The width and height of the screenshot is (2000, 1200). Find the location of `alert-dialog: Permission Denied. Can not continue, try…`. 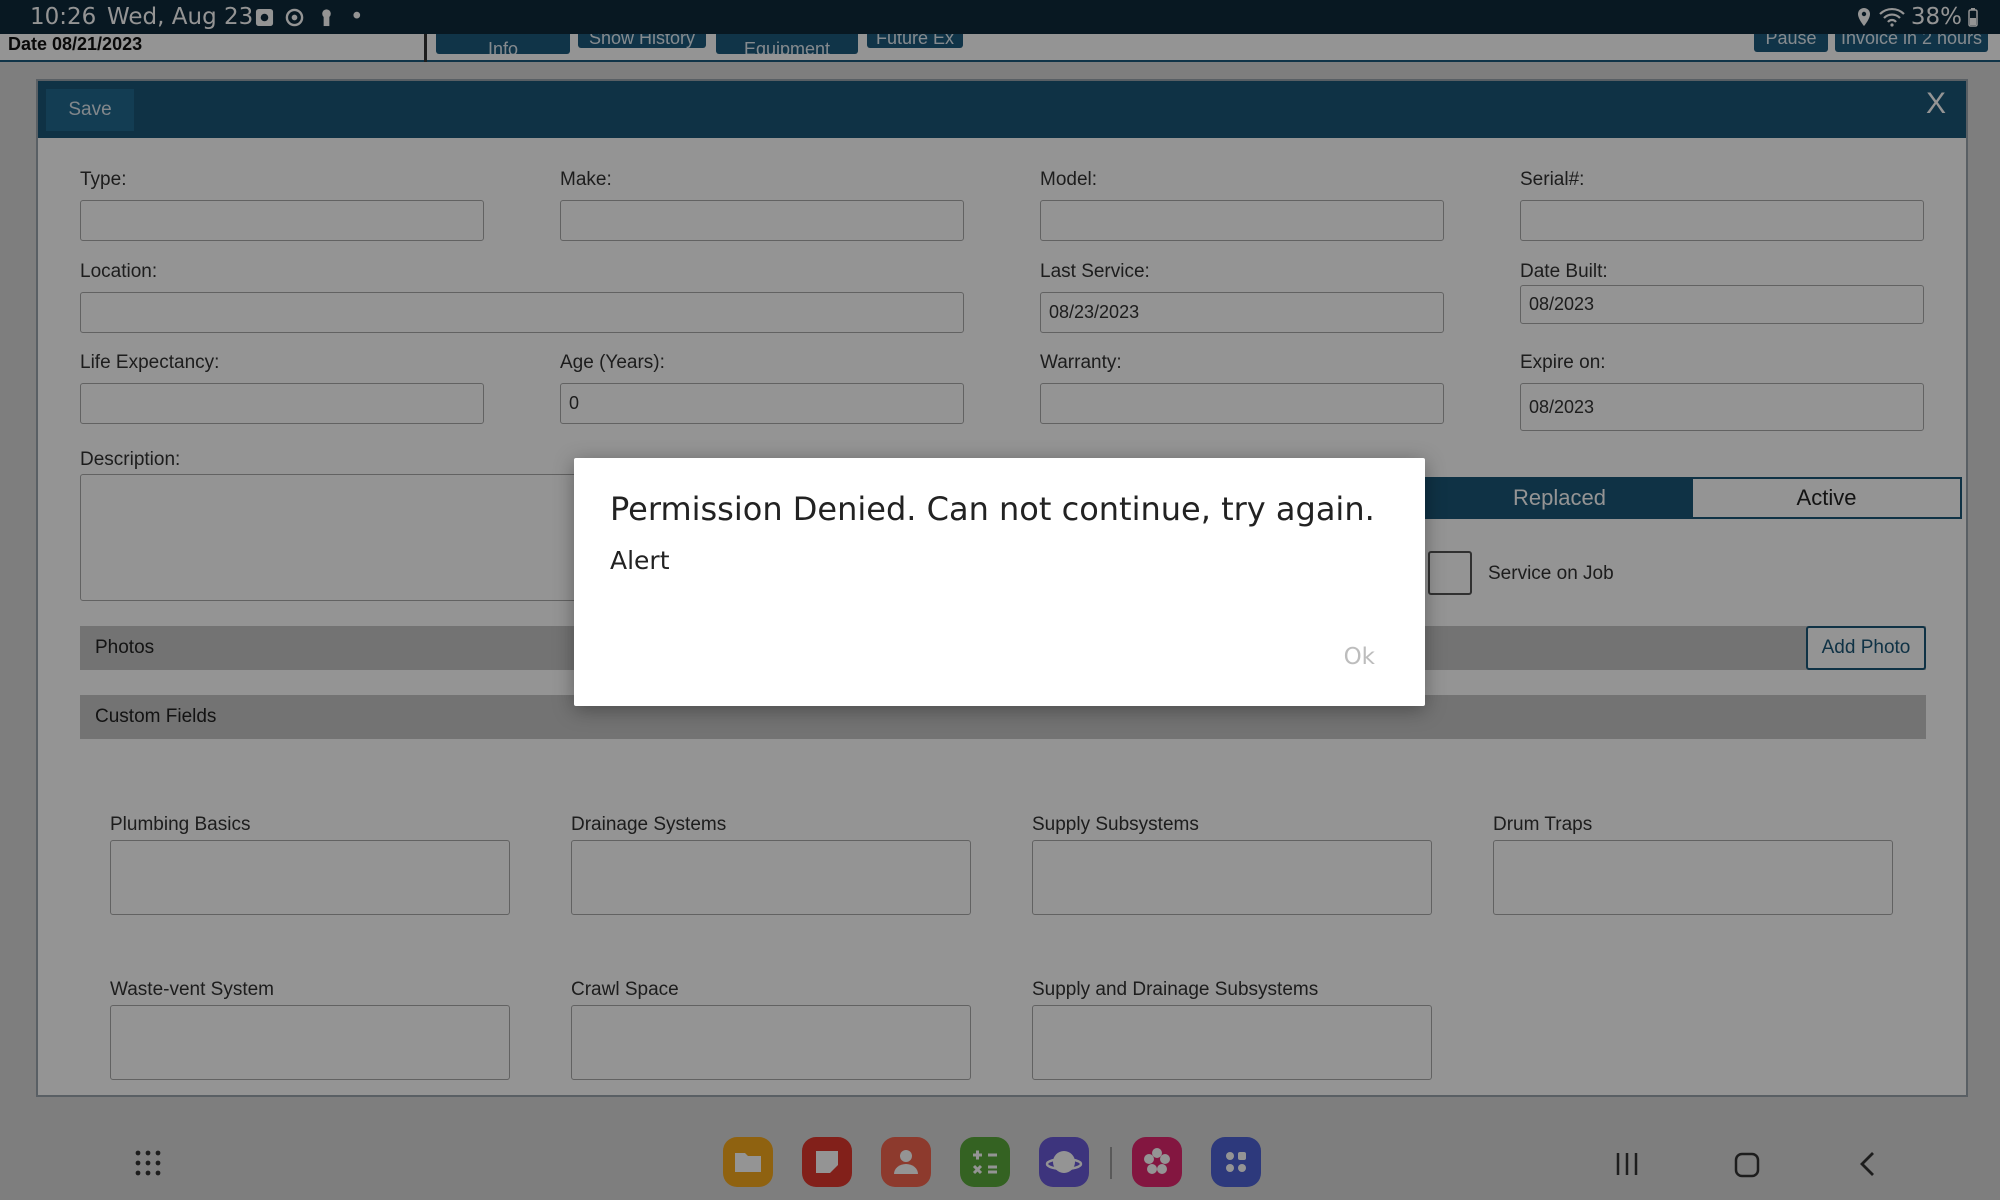

alert-dialog: Permission Denied. Can not continue, try… is located at coordinates (999, 582).